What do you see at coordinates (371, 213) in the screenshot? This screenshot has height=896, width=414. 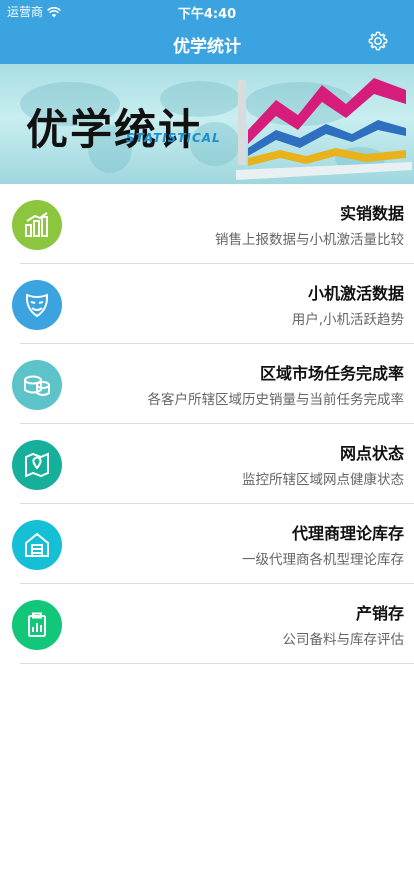 I see `menu-item-title: 实销数据` at bounding box center [371, 213].